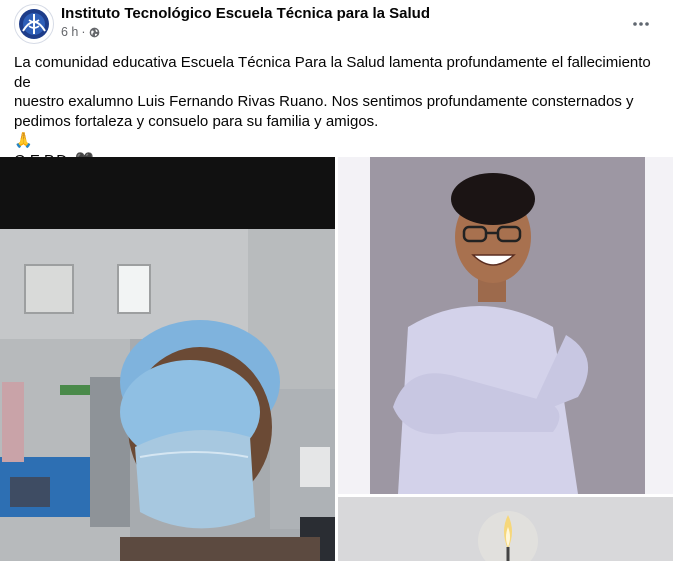 This screenshot has width=673, height=561. I want to click on photo-candle, so click(505, 529).